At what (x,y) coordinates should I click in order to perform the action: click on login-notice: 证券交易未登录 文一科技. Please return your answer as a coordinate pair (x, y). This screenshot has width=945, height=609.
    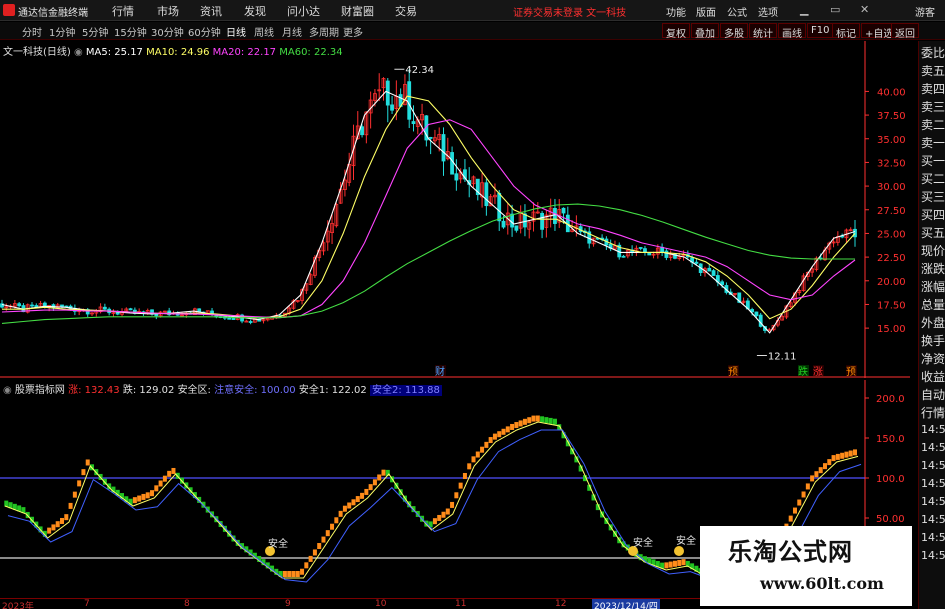
    Looking at the image, I should click on (569, 11).